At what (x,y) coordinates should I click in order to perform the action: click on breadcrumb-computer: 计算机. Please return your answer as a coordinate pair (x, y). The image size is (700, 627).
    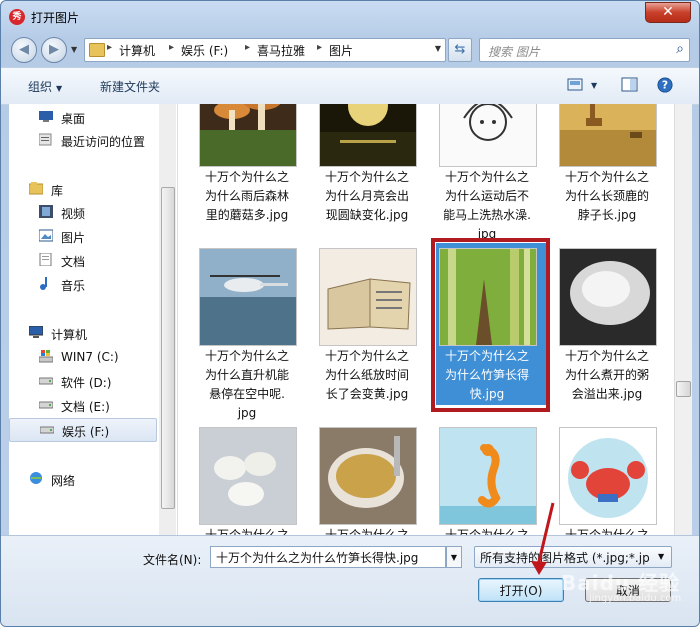
    Looking at the image, I should click on (137, 50).